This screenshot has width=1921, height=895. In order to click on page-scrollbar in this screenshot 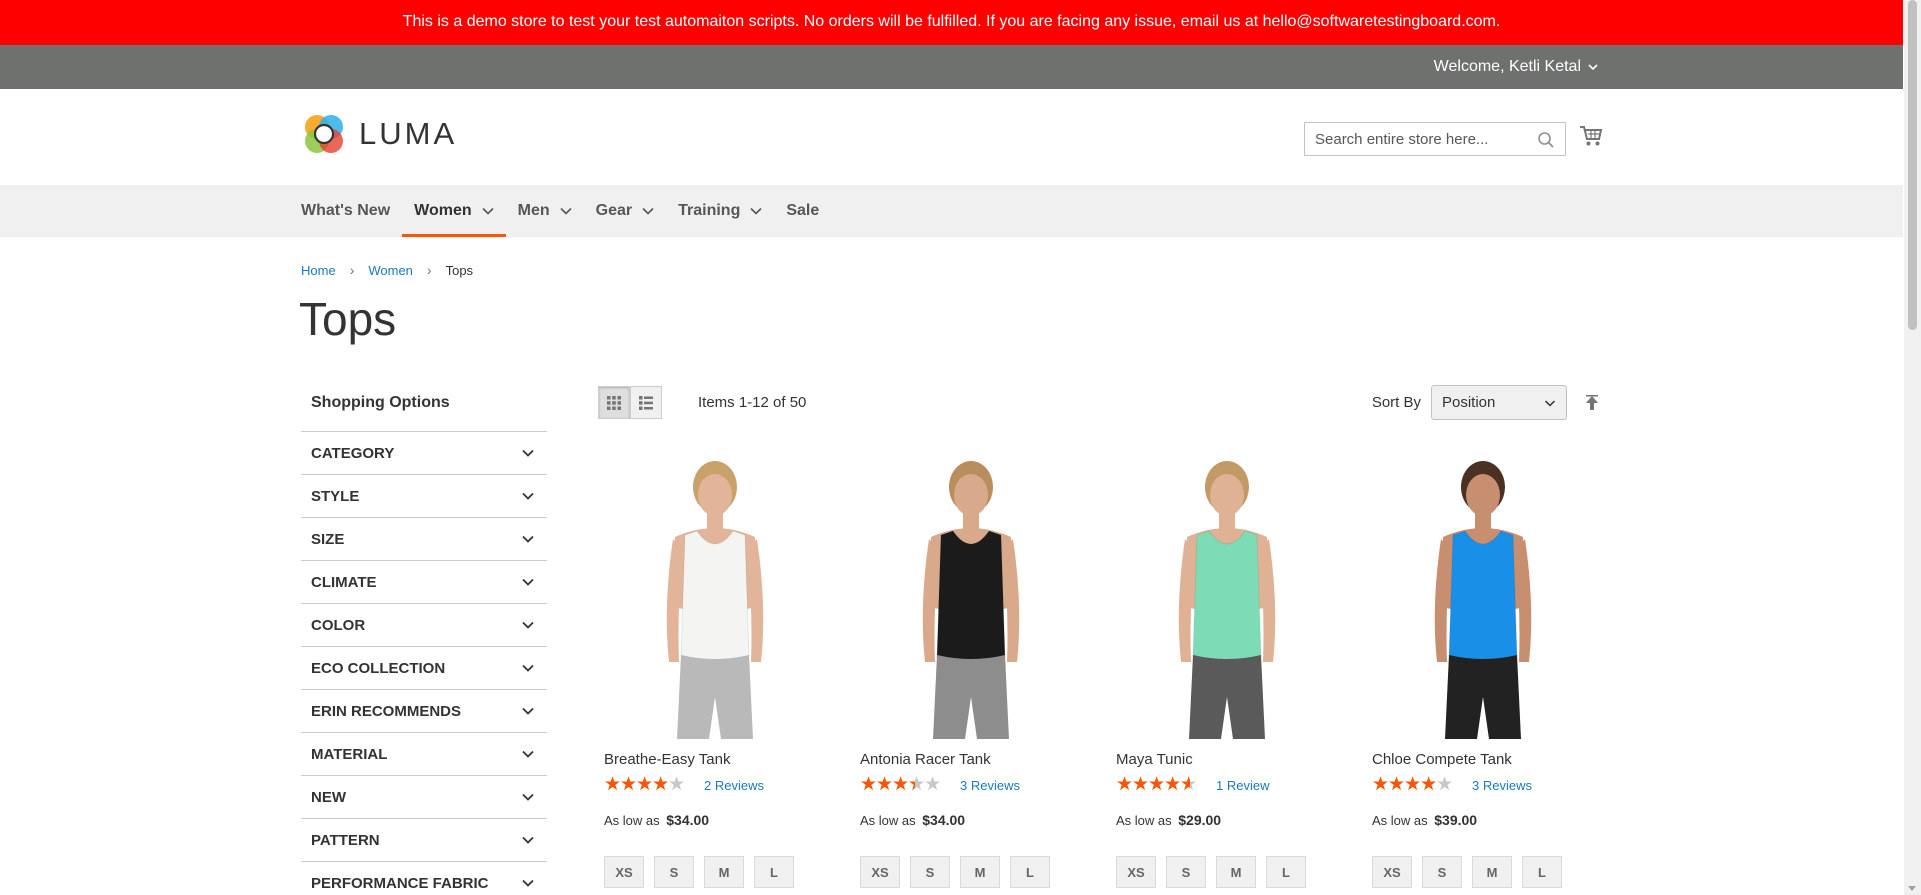, I will do `click(1912, 447)`.